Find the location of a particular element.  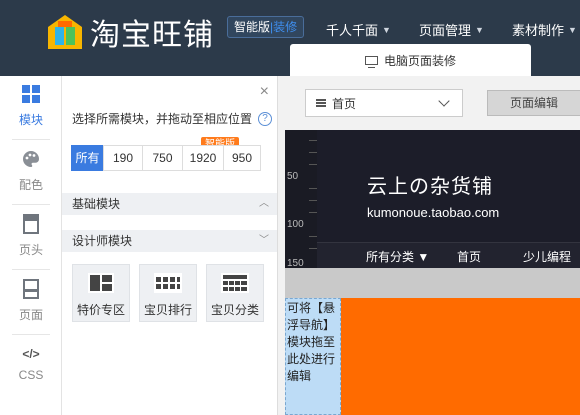

nav-label: 页面管理 is located at coordinates (445, 30).